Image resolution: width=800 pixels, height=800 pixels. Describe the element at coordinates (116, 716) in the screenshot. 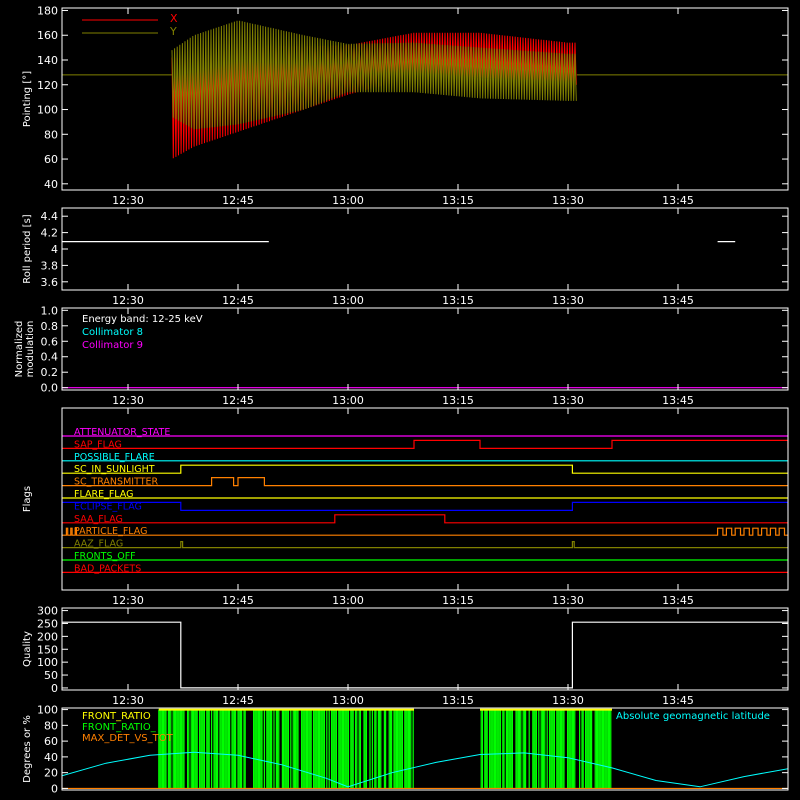

I see `ratio-legend-label: FRONT_RATIO` at that location.